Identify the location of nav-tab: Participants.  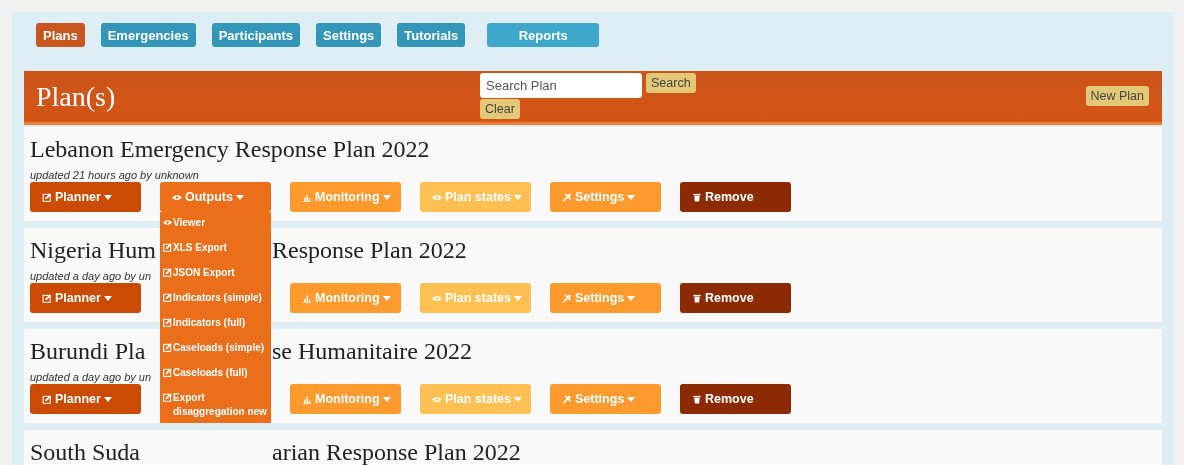
(256, 35).